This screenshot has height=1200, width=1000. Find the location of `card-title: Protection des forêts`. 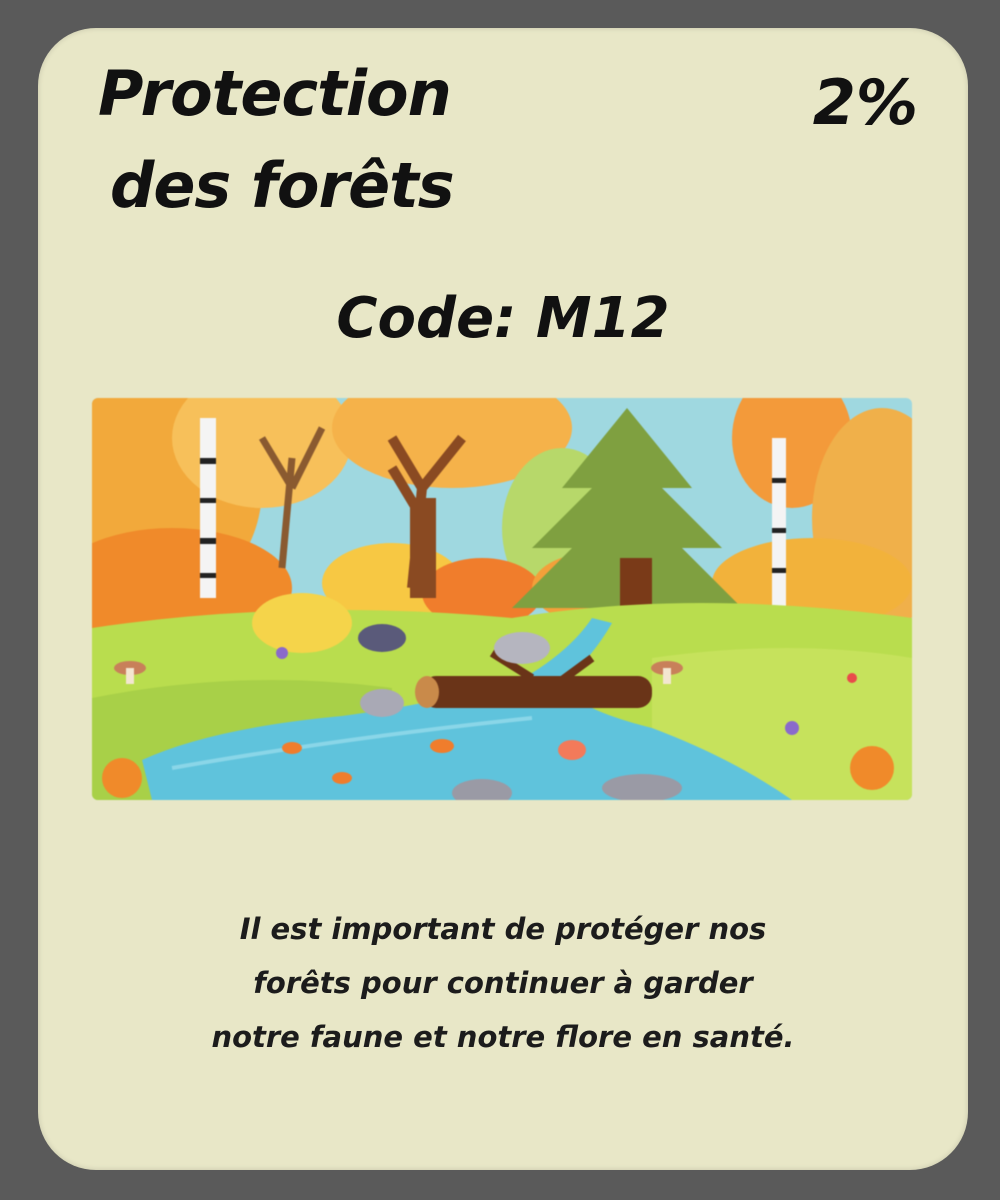

card-title: Protection des forêts is located at coordinates (276, 140).